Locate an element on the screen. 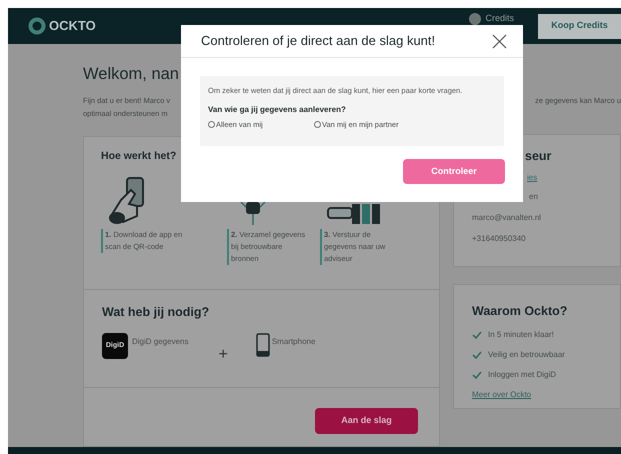  close-icon is located at coordinates (499, 41).